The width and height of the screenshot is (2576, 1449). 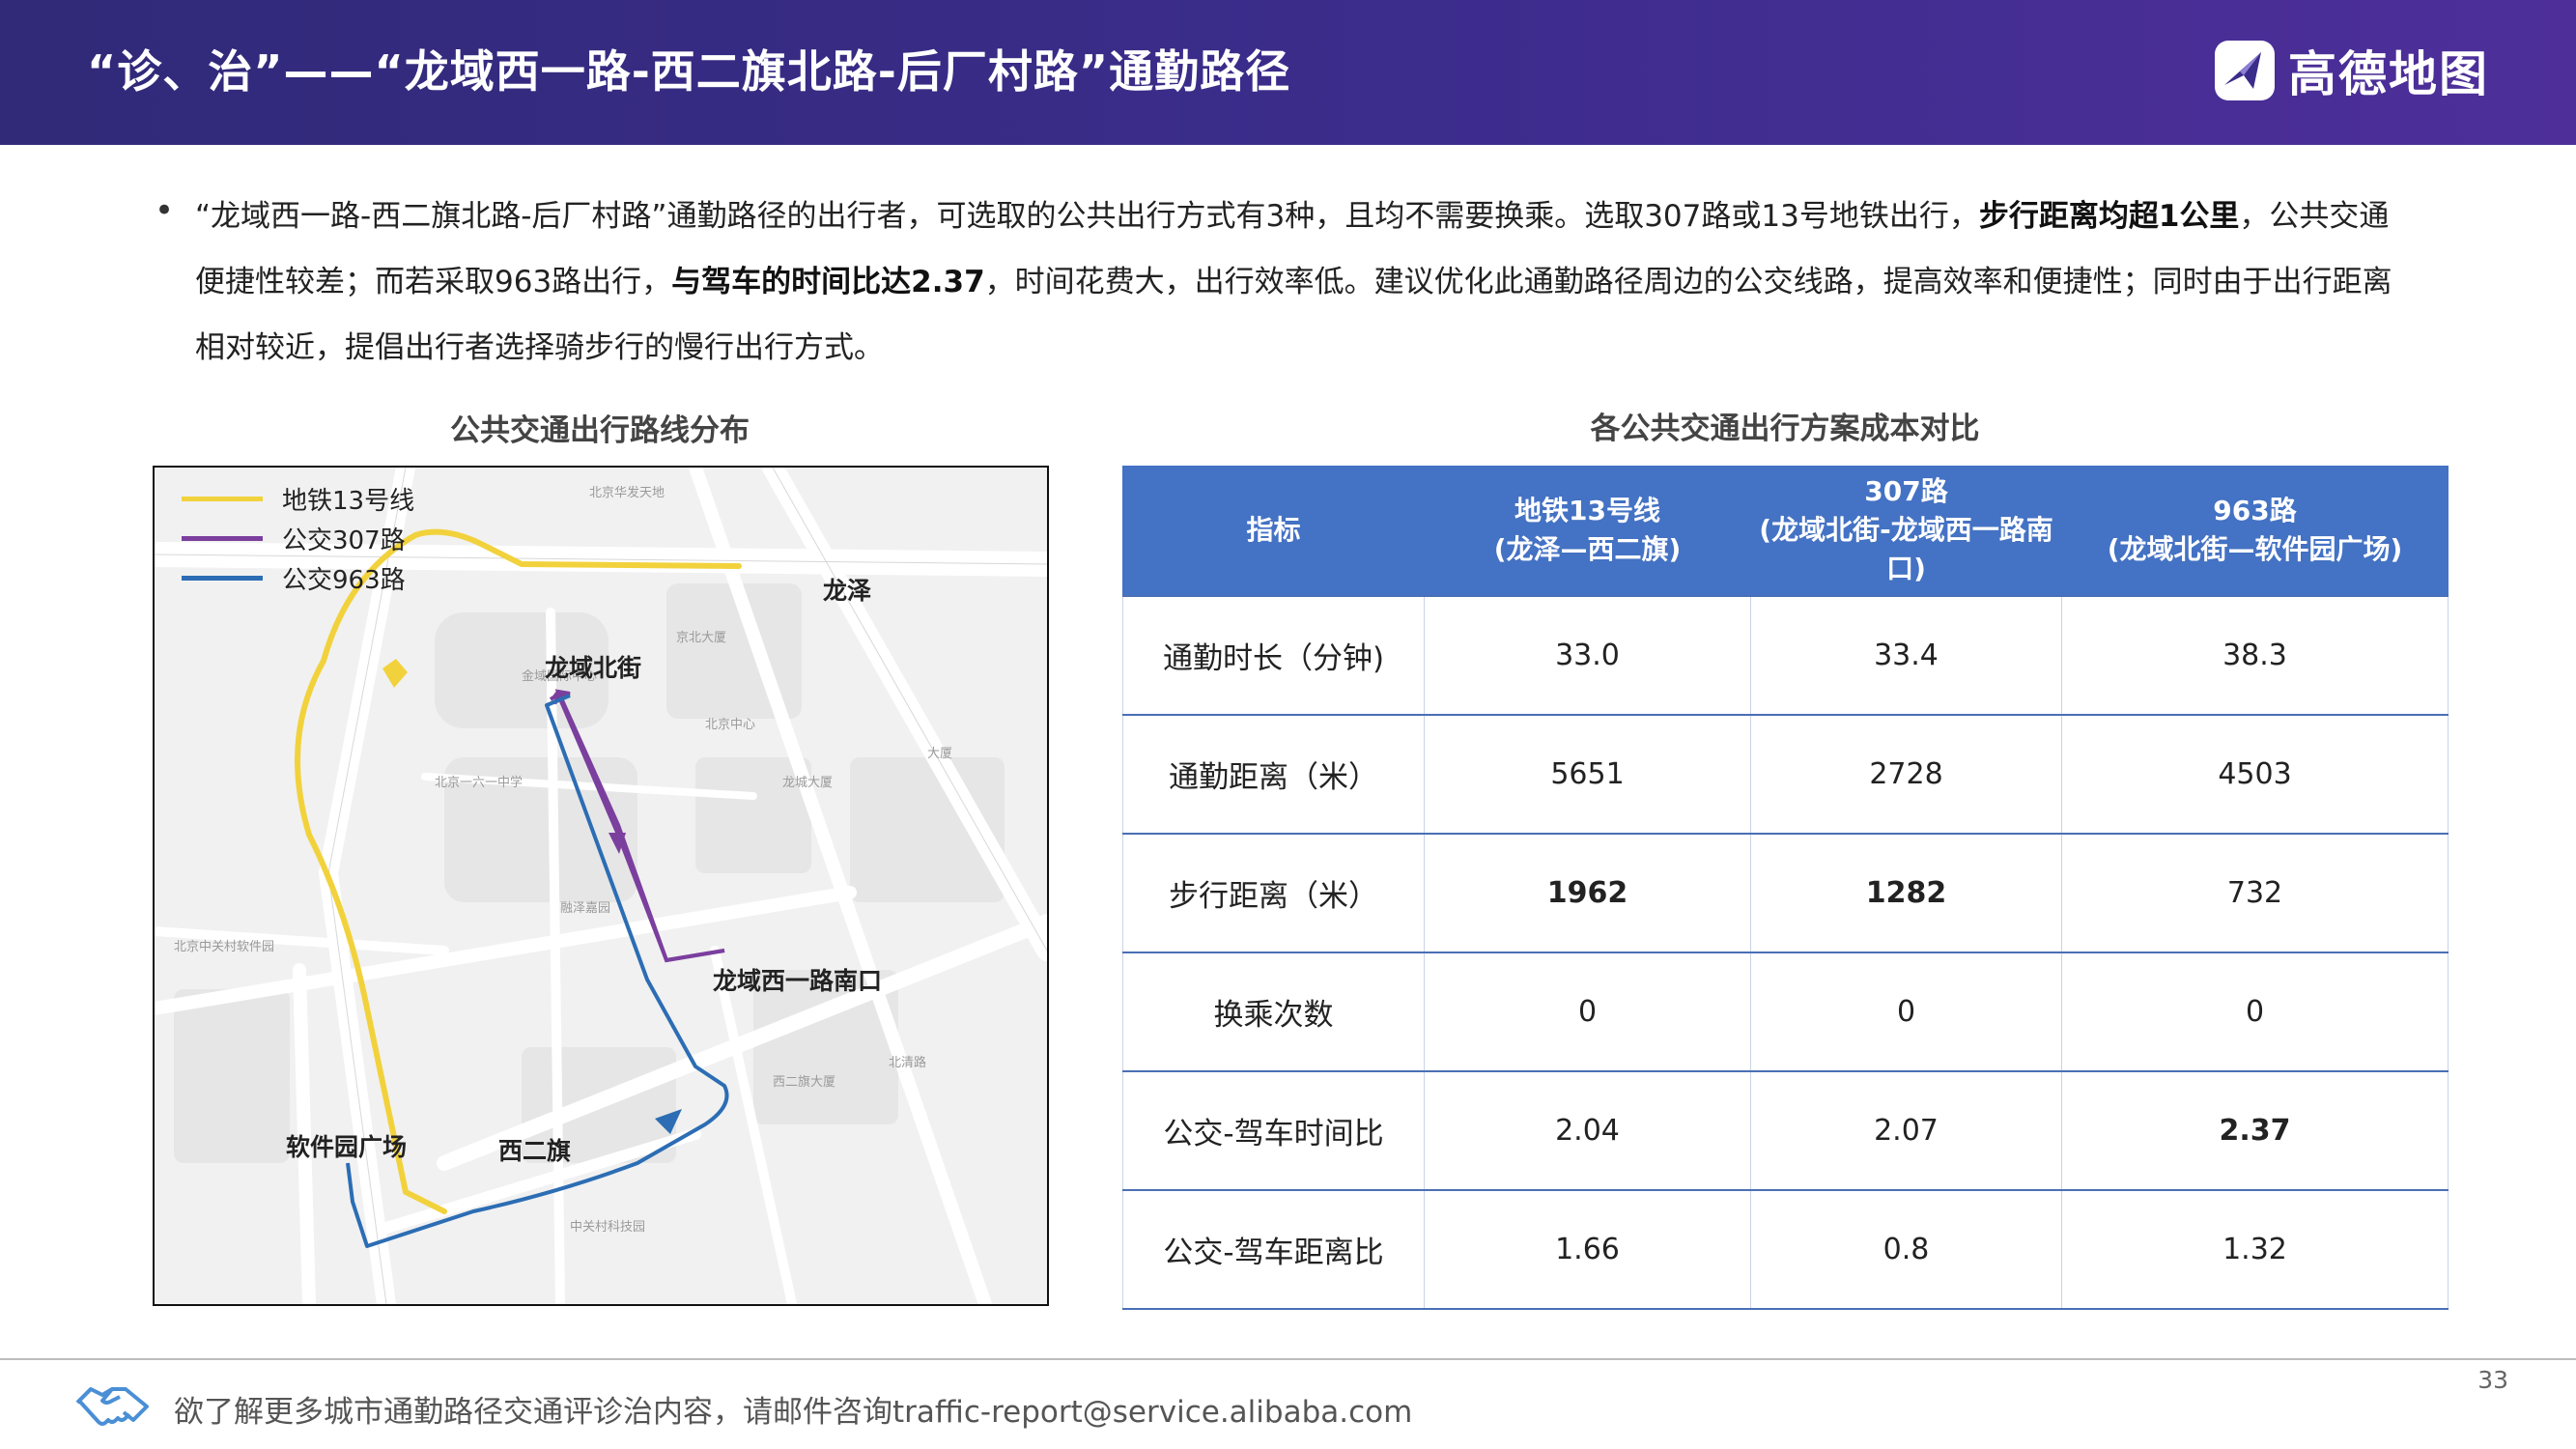 What do you see at coordinates (1587, 774) in the screenshot?
I see `cell-value: 5651` at bounding box center [1587, 774].